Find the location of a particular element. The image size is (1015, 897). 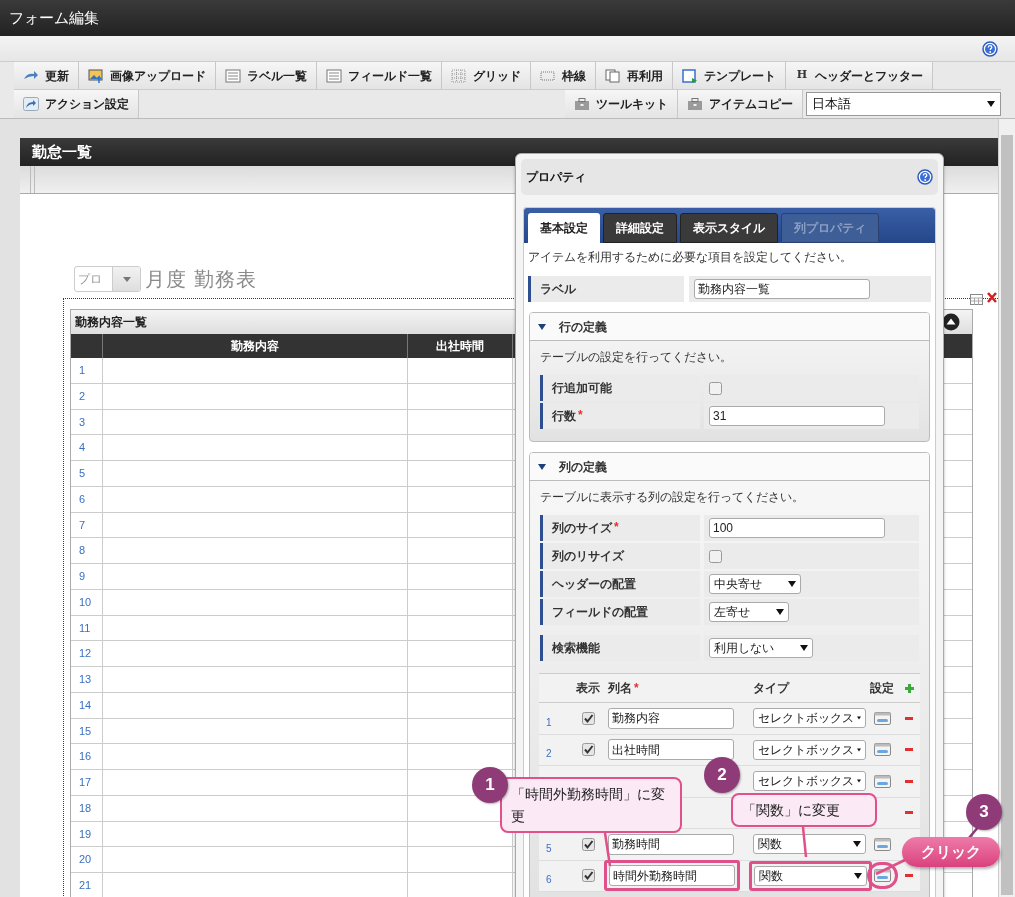

toolbar-button: 画像アップロード is located at coordinates (147, 75).